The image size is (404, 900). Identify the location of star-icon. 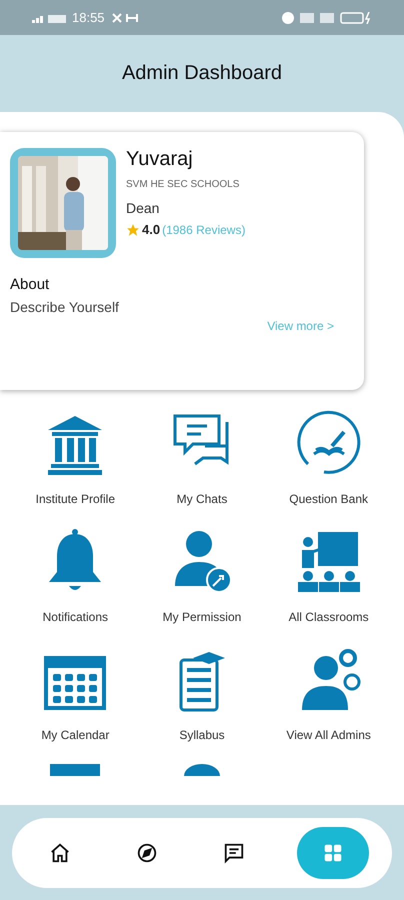
(133, 229).